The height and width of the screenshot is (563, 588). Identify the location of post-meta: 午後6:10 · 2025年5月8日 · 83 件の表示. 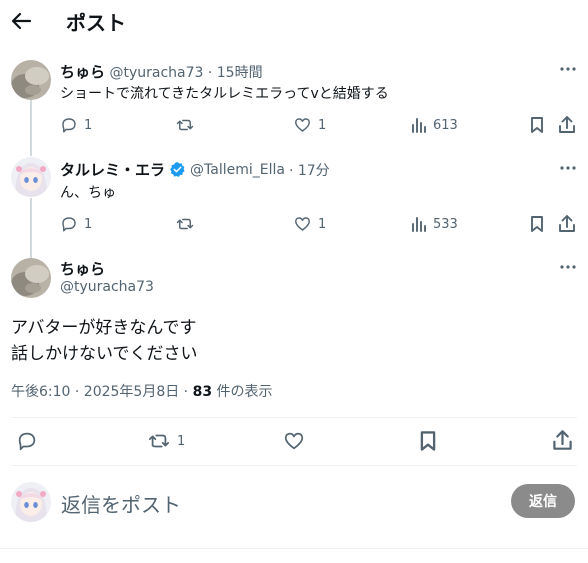
(142, 391).